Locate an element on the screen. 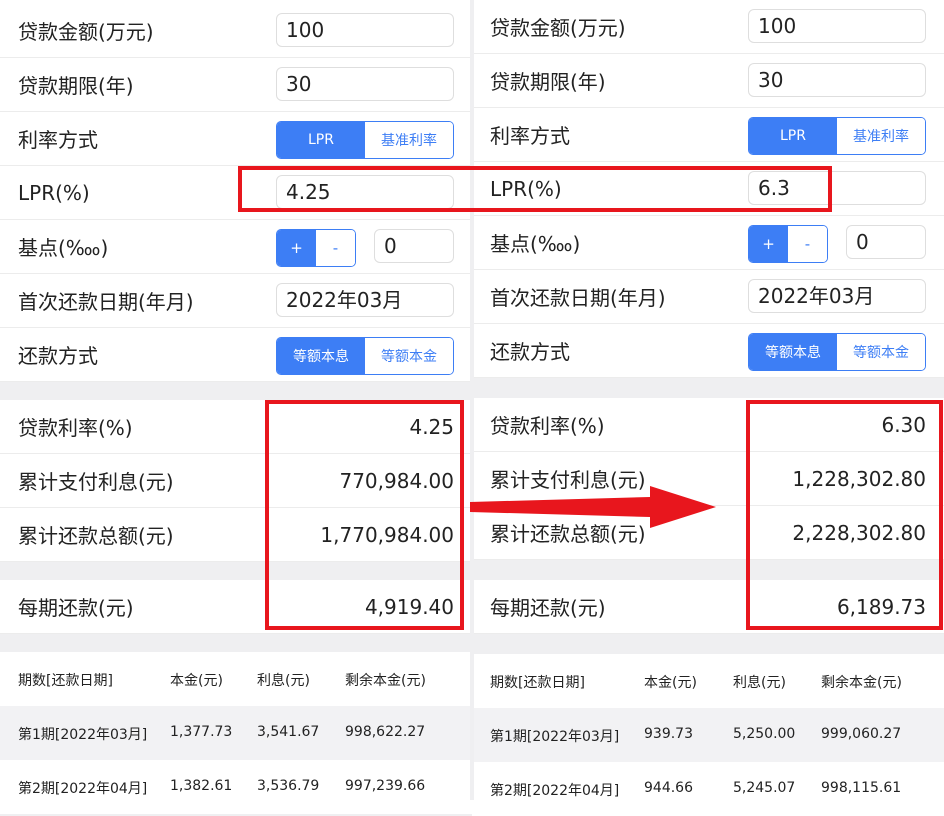 This screenshot has height=816, width=944. result-rate-row: 贷款利率(%) 4.25 is located at coordinates (236, 427).